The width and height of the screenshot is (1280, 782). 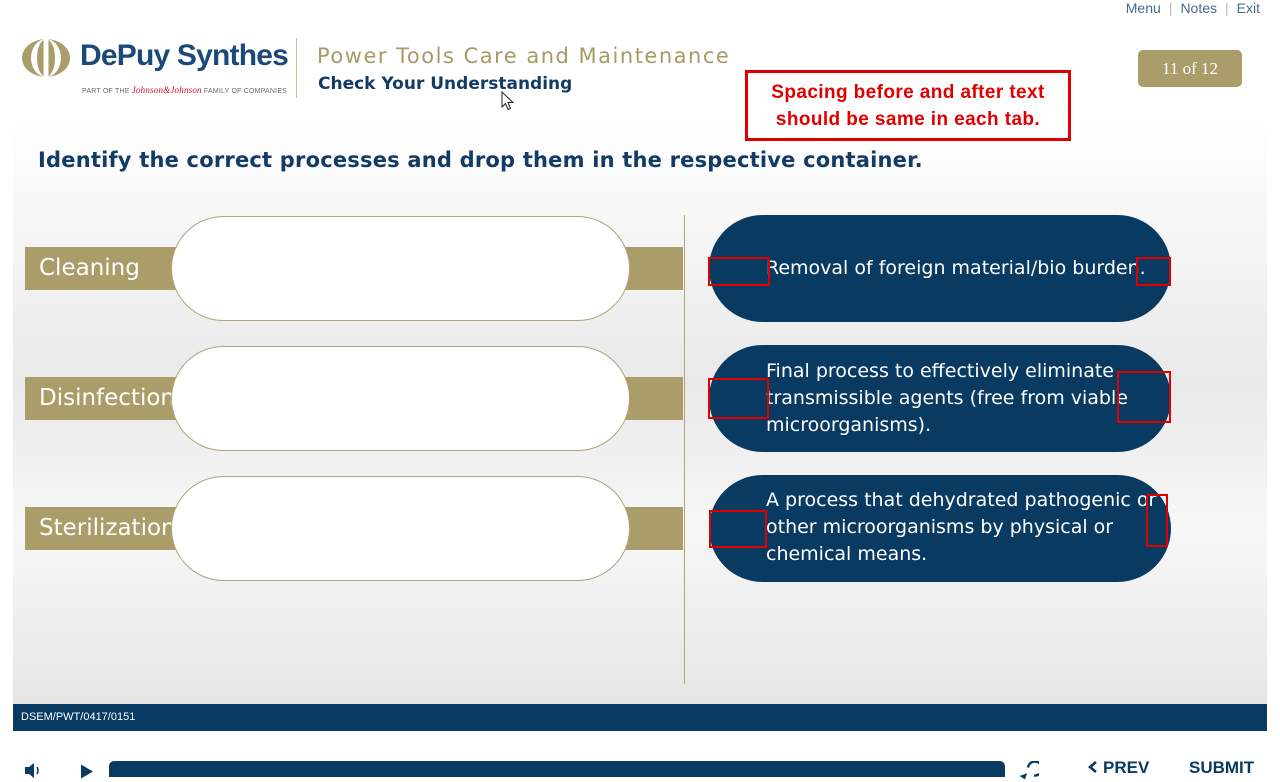 I want to click on option-line: microorganisms)., so click(x=849, y=425).